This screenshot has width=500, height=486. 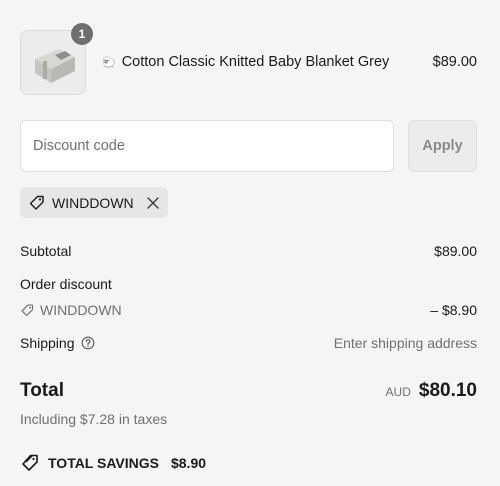 What do you see at coordinates (455, 251) in the screenshot?
I see `subtotal-value: $89.00` at bounding box center [455, 251].